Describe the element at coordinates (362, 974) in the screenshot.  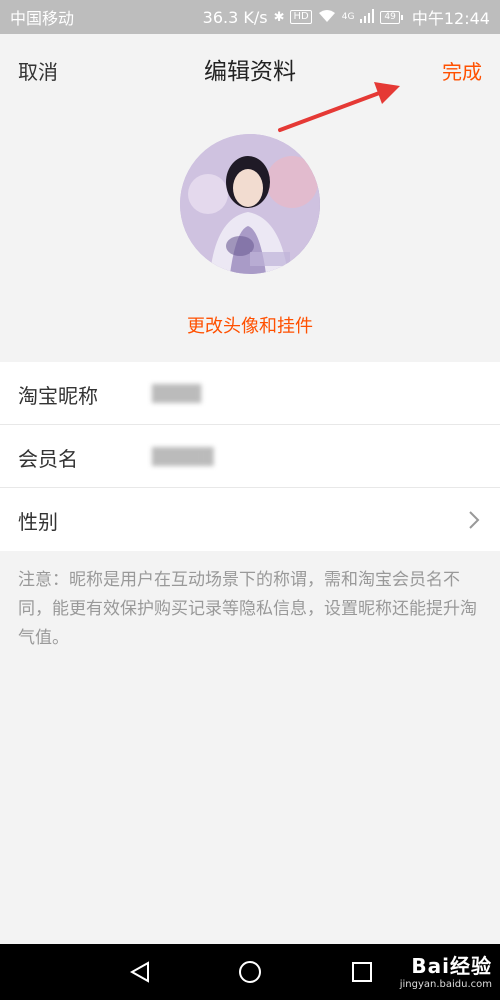
I see `recent-apps-icon` at that location.